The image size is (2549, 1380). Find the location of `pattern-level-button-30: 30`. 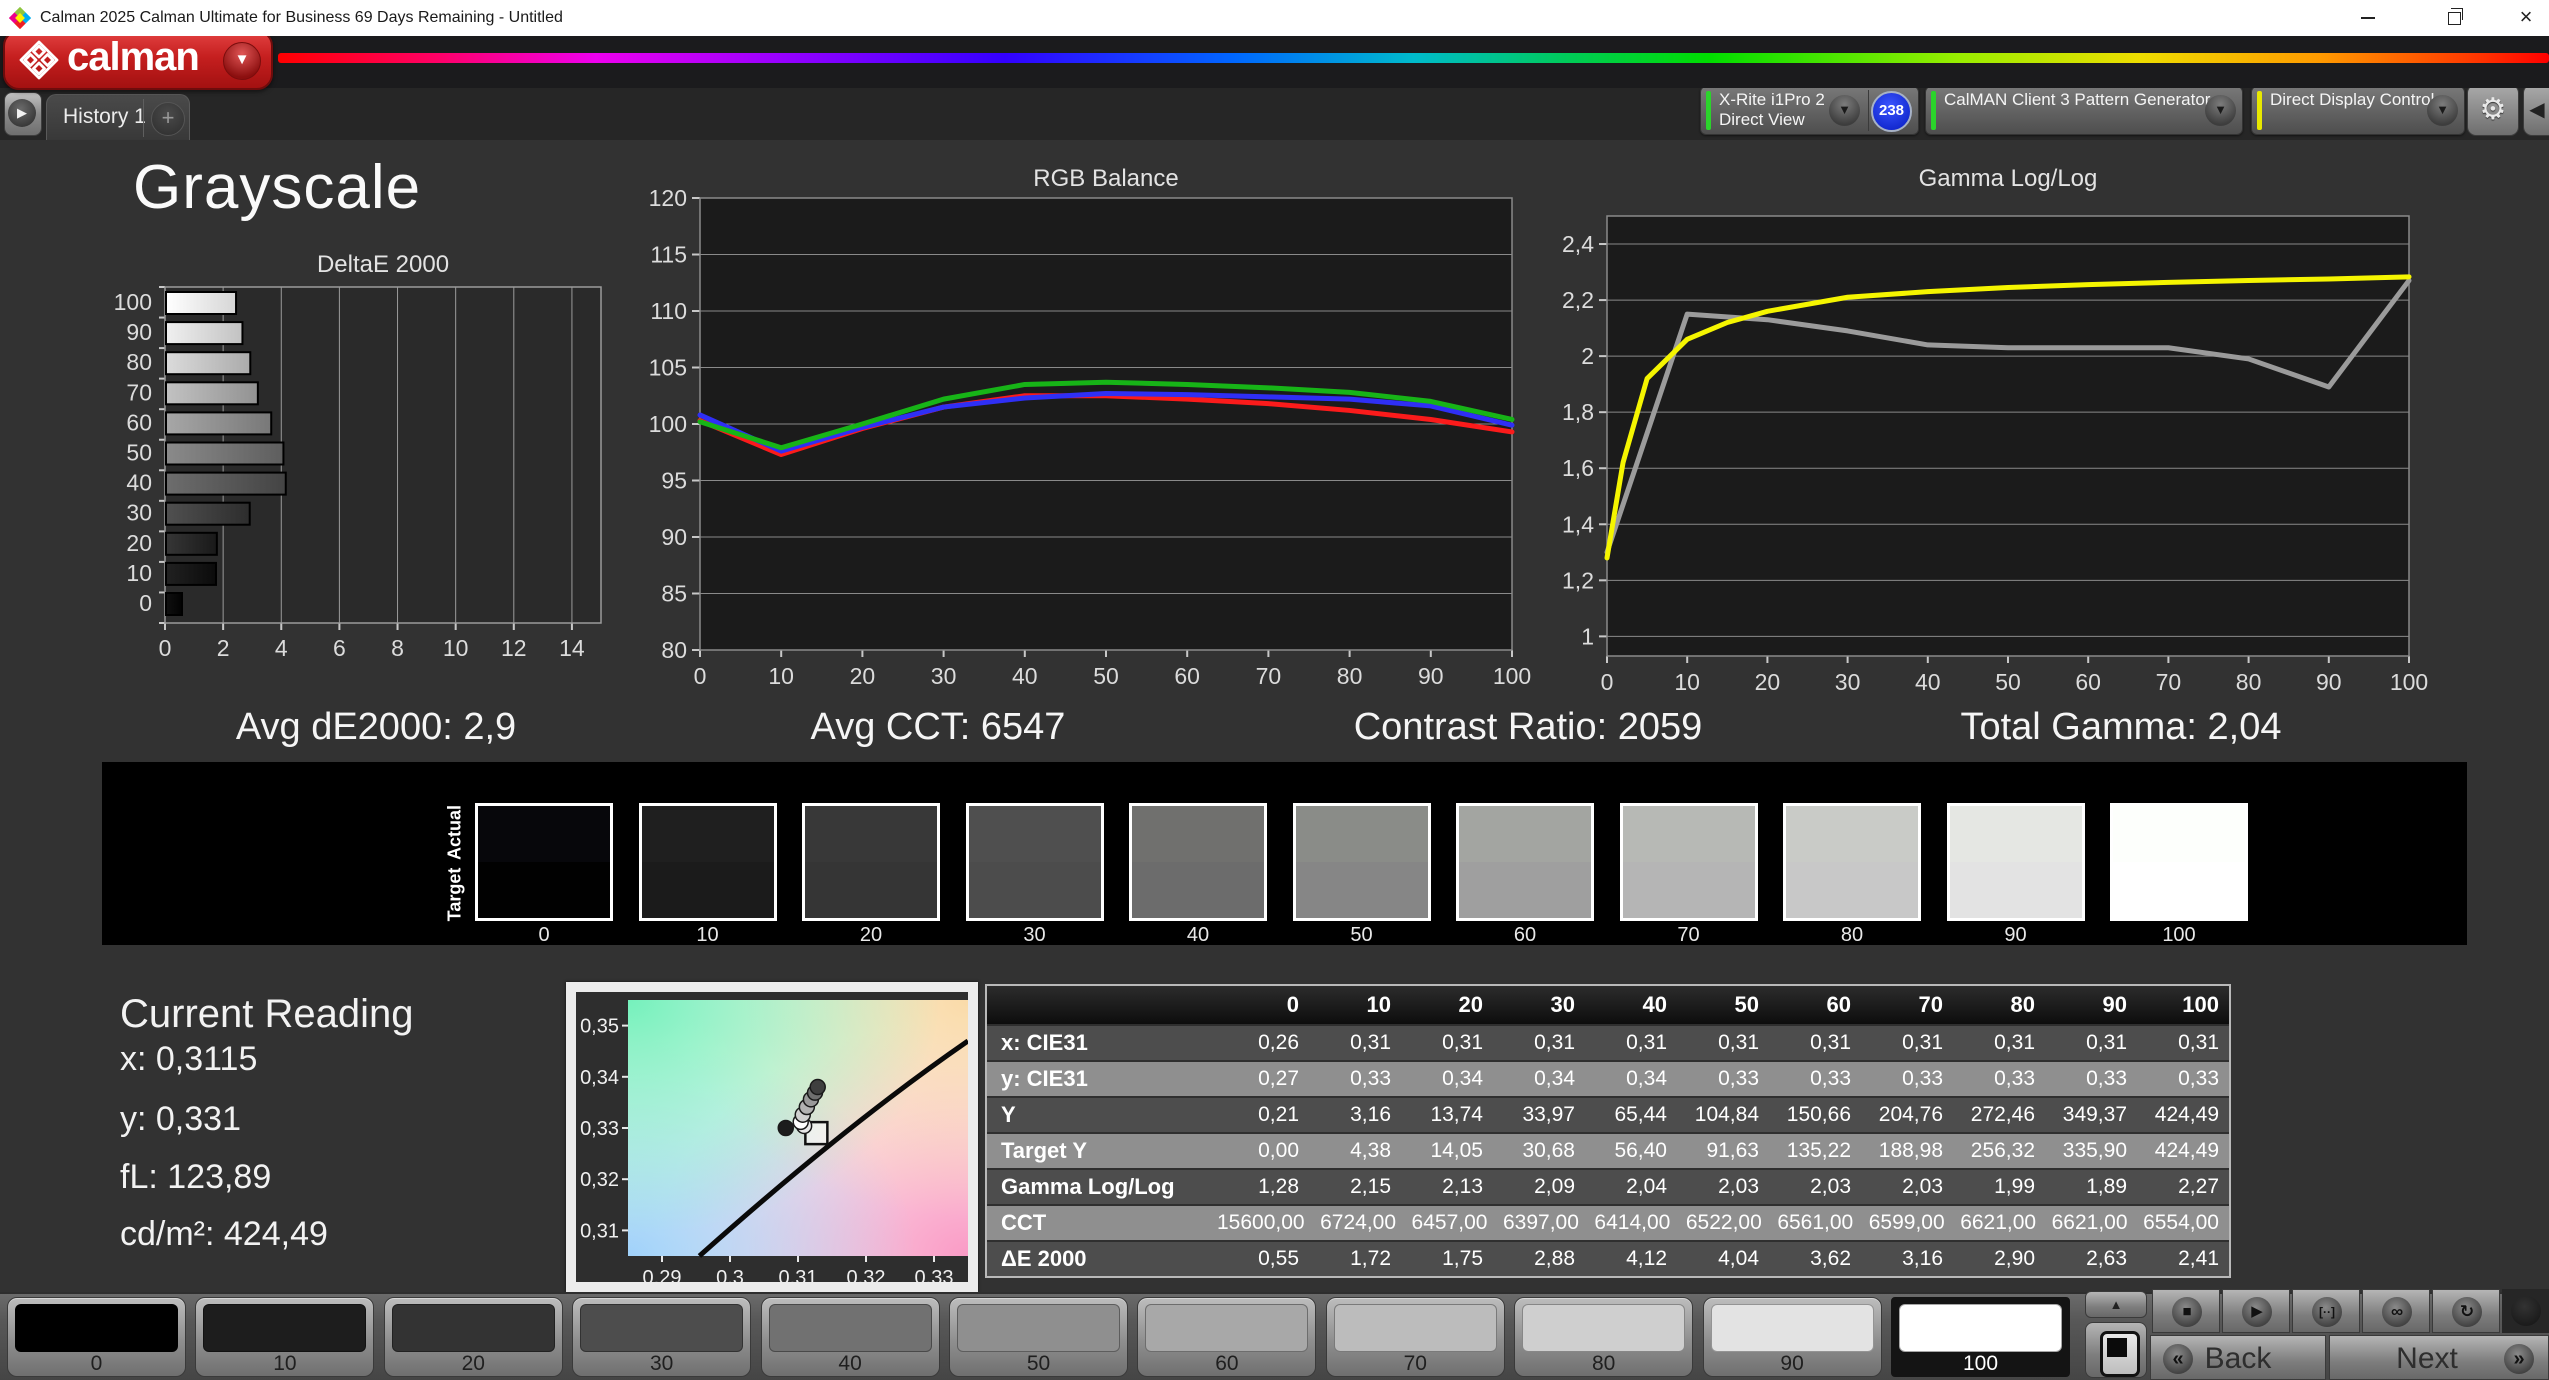

pattern-level-button-30: 30 is located at coordinates (662, 1337).